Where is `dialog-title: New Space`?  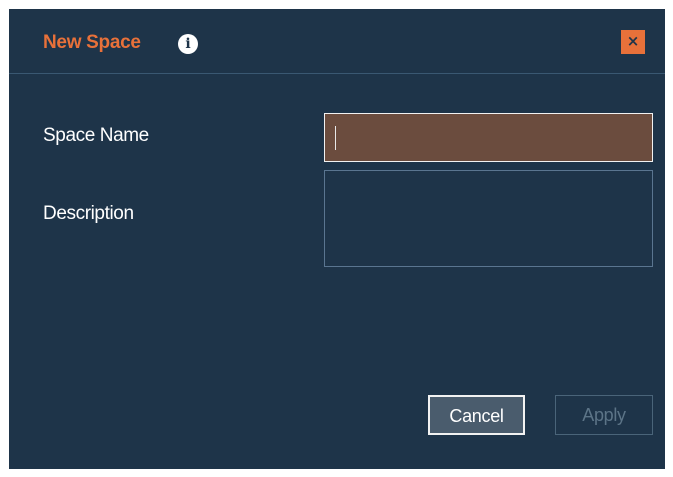 dialog-title: New Space is located at coordinates (92, 42).